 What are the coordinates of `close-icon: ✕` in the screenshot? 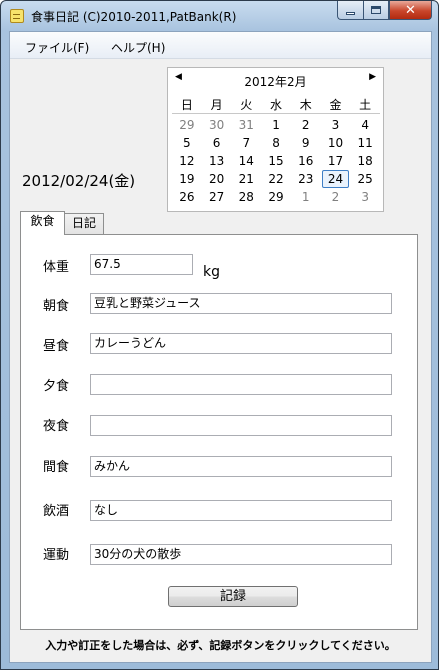 It's located at (410, 10).